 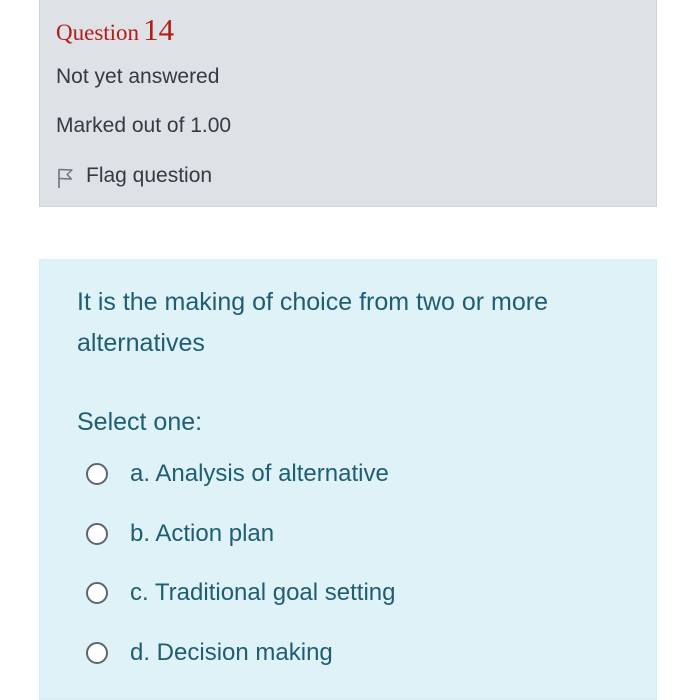 I want to click on option-label: d. Decision making, so click(x=231, y=652).